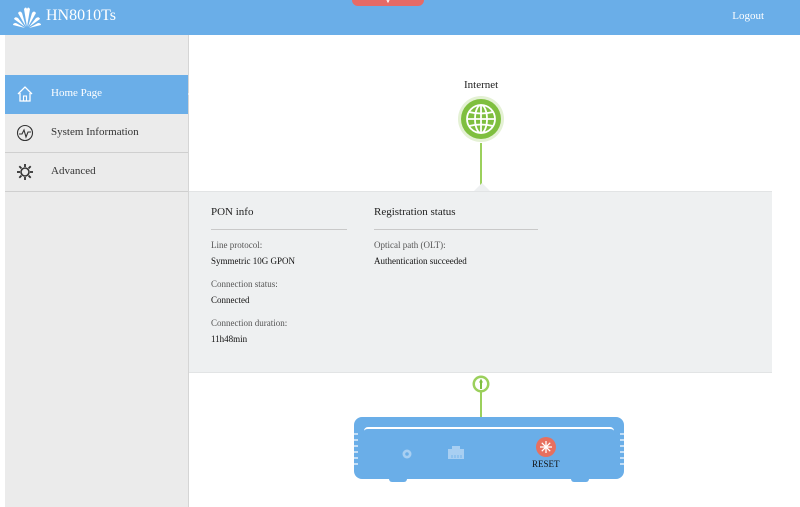 Image resolution: width=800 pixels, height=507 pixels. Describe the element at coordinates (27, 17) in the screenshot. I see `huawei-logo` at that location.